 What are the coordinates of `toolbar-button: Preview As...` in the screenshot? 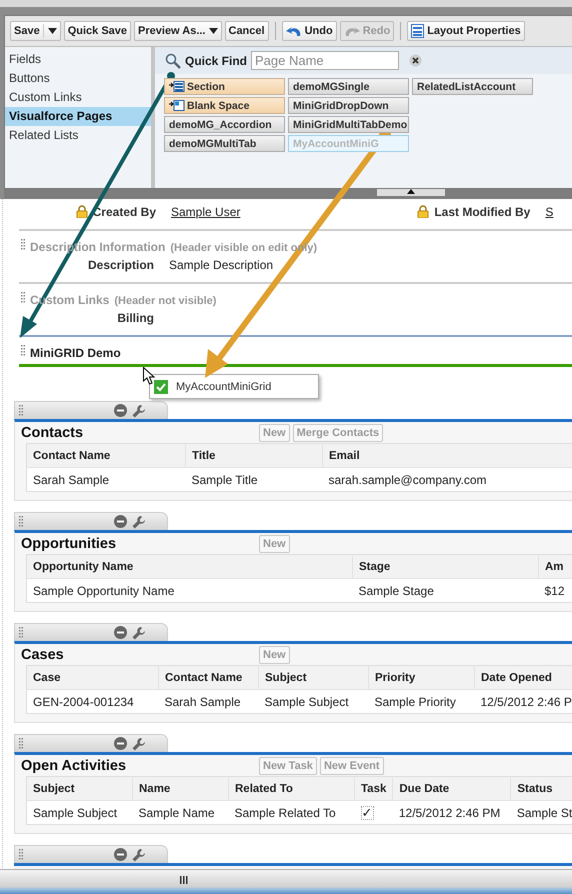 It's located at (178, 31).